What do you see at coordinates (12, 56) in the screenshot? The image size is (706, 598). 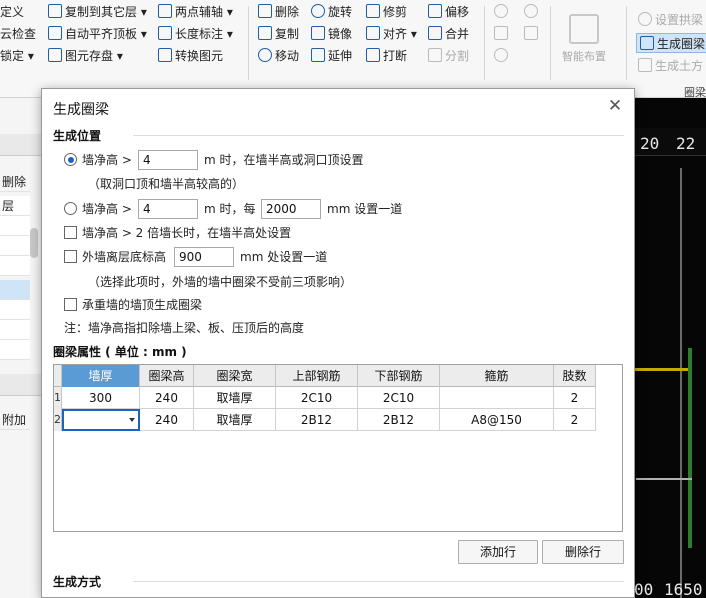 I see `ribbon-lock-label: 锁定` at bounding box center [12, 56].